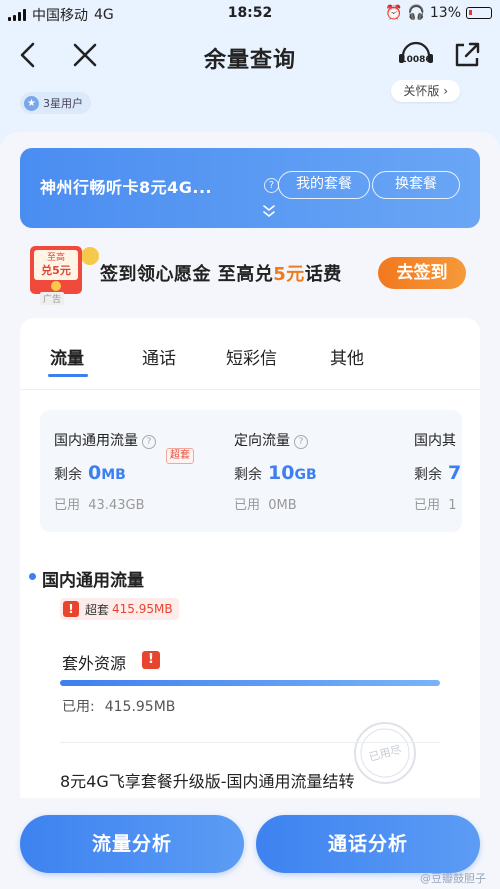 This screenshot has height=889, width=500. What do you see at coordinates (250, 683) in the screenshot?
I see `usage-progress-bar` at bounding box center [250, 683].